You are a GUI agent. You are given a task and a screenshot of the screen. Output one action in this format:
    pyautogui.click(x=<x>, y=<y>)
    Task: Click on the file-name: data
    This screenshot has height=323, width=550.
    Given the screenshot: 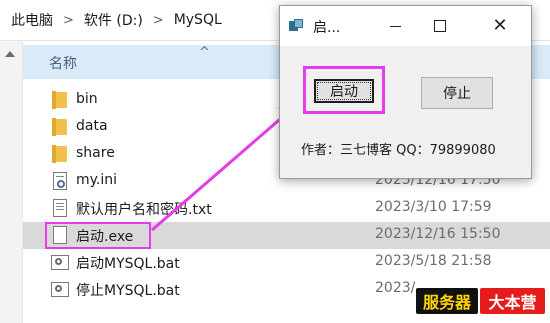 What is the action you would take?
    pyautogui.click(x=92, y=126)
    